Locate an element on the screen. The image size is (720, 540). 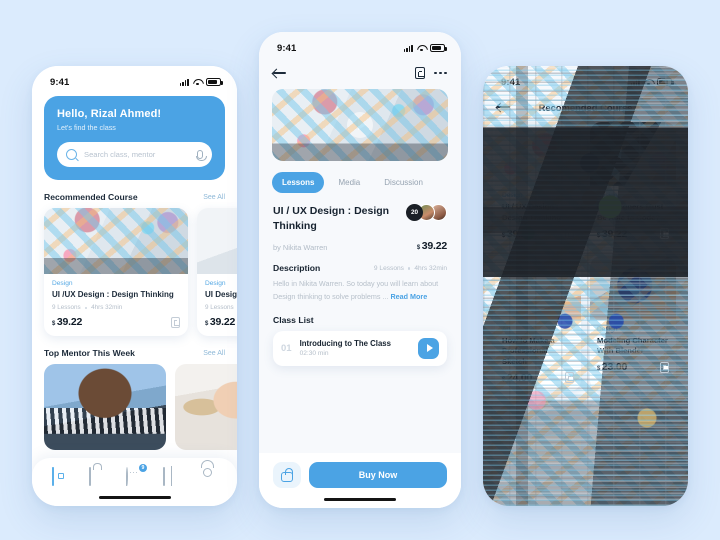
more-options-icon is located at coordinates (440, 73).